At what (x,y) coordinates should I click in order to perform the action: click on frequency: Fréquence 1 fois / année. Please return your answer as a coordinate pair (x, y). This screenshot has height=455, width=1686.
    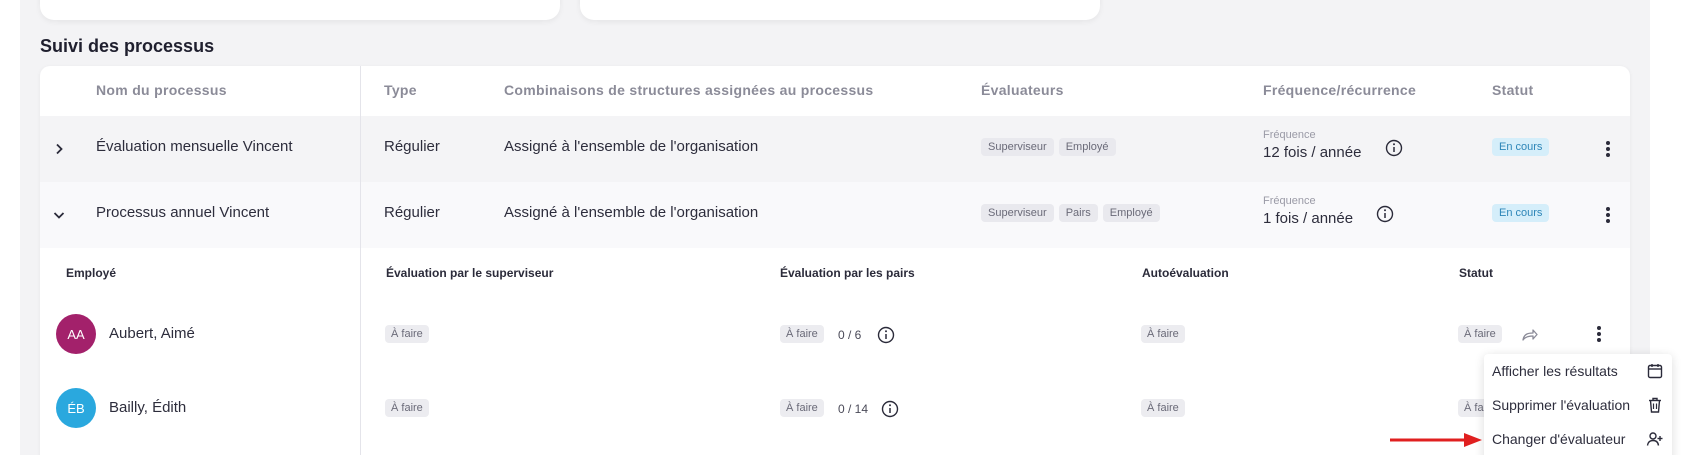
    Looking at the image, I should click on (1308, 211).